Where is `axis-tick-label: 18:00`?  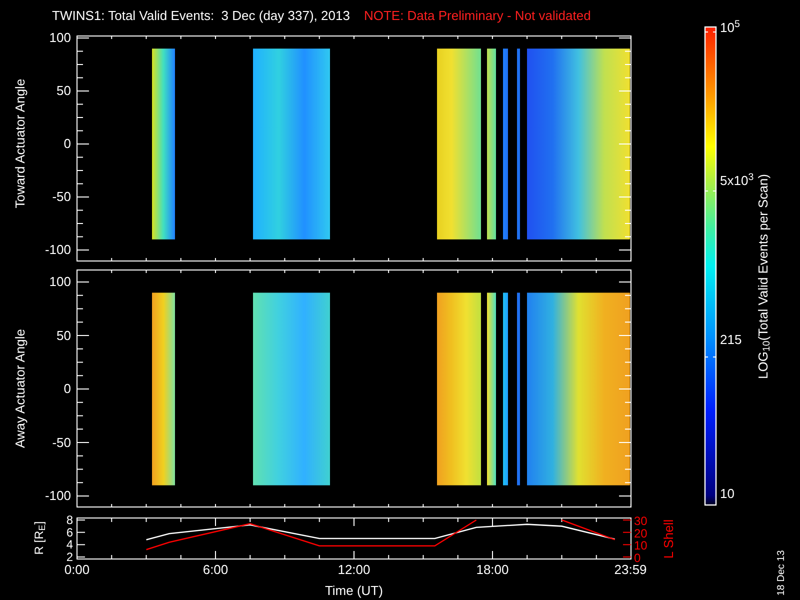 axis-tick-label: 18:00 is located at coordinates (492, 569).